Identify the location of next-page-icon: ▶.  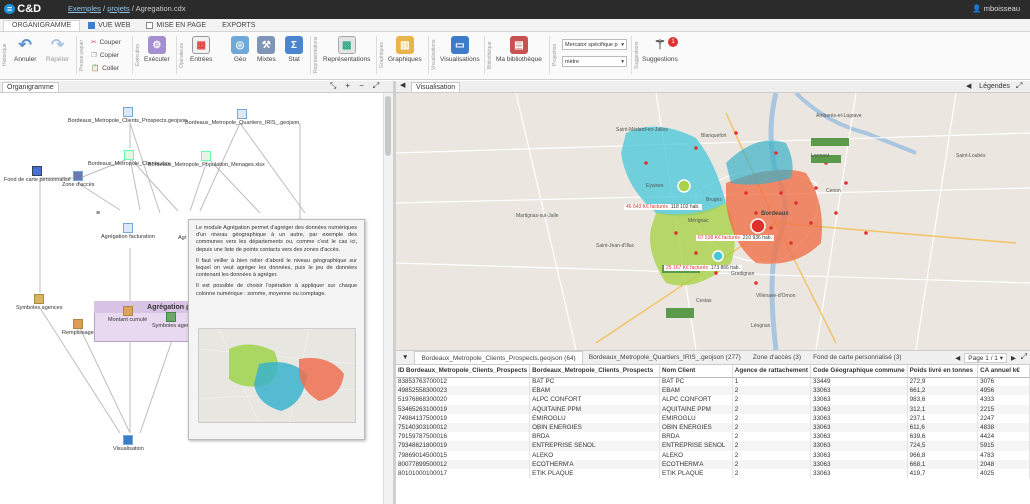
(1013, 358).